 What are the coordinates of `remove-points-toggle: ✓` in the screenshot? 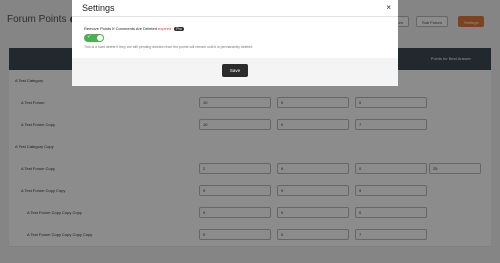 It's located at (94, 38).